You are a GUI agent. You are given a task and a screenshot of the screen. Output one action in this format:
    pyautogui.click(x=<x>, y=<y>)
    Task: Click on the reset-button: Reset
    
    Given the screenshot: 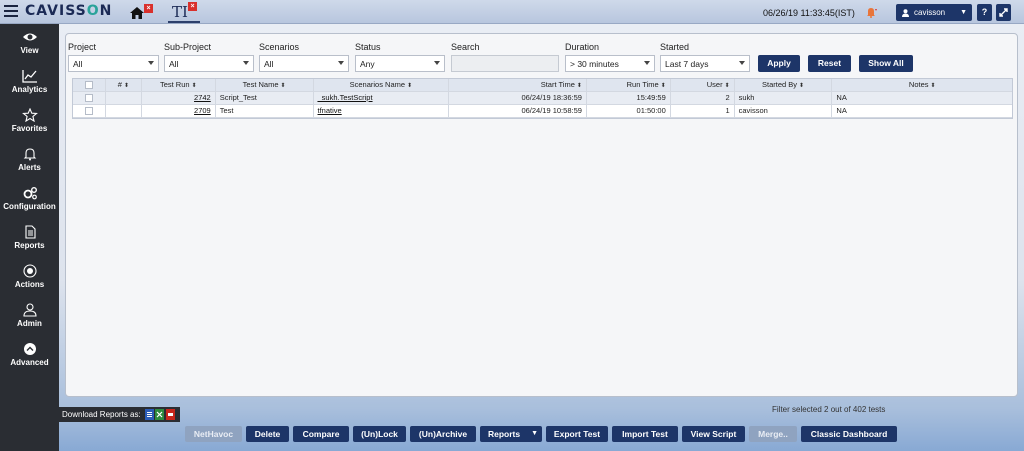 What is the action you would take?
    pyautogui.click(x=829, y=63)
    